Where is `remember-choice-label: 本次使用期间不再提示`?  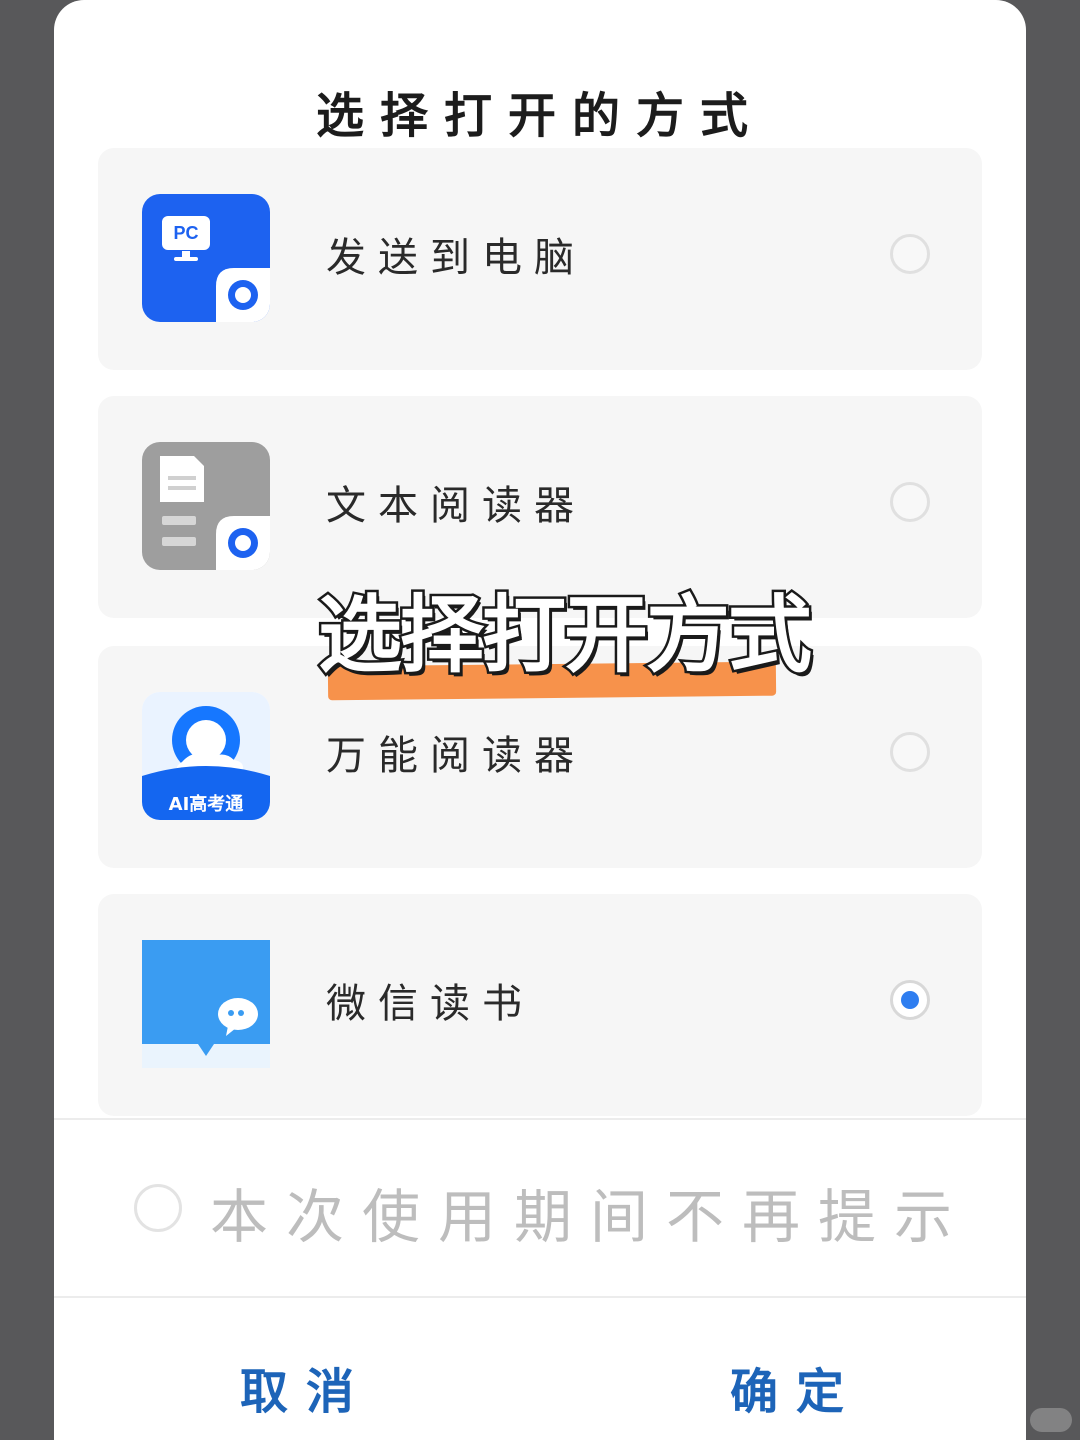
remember-choice-label: 本次使用期间不再提示 is located at coordinates (590, 1212).